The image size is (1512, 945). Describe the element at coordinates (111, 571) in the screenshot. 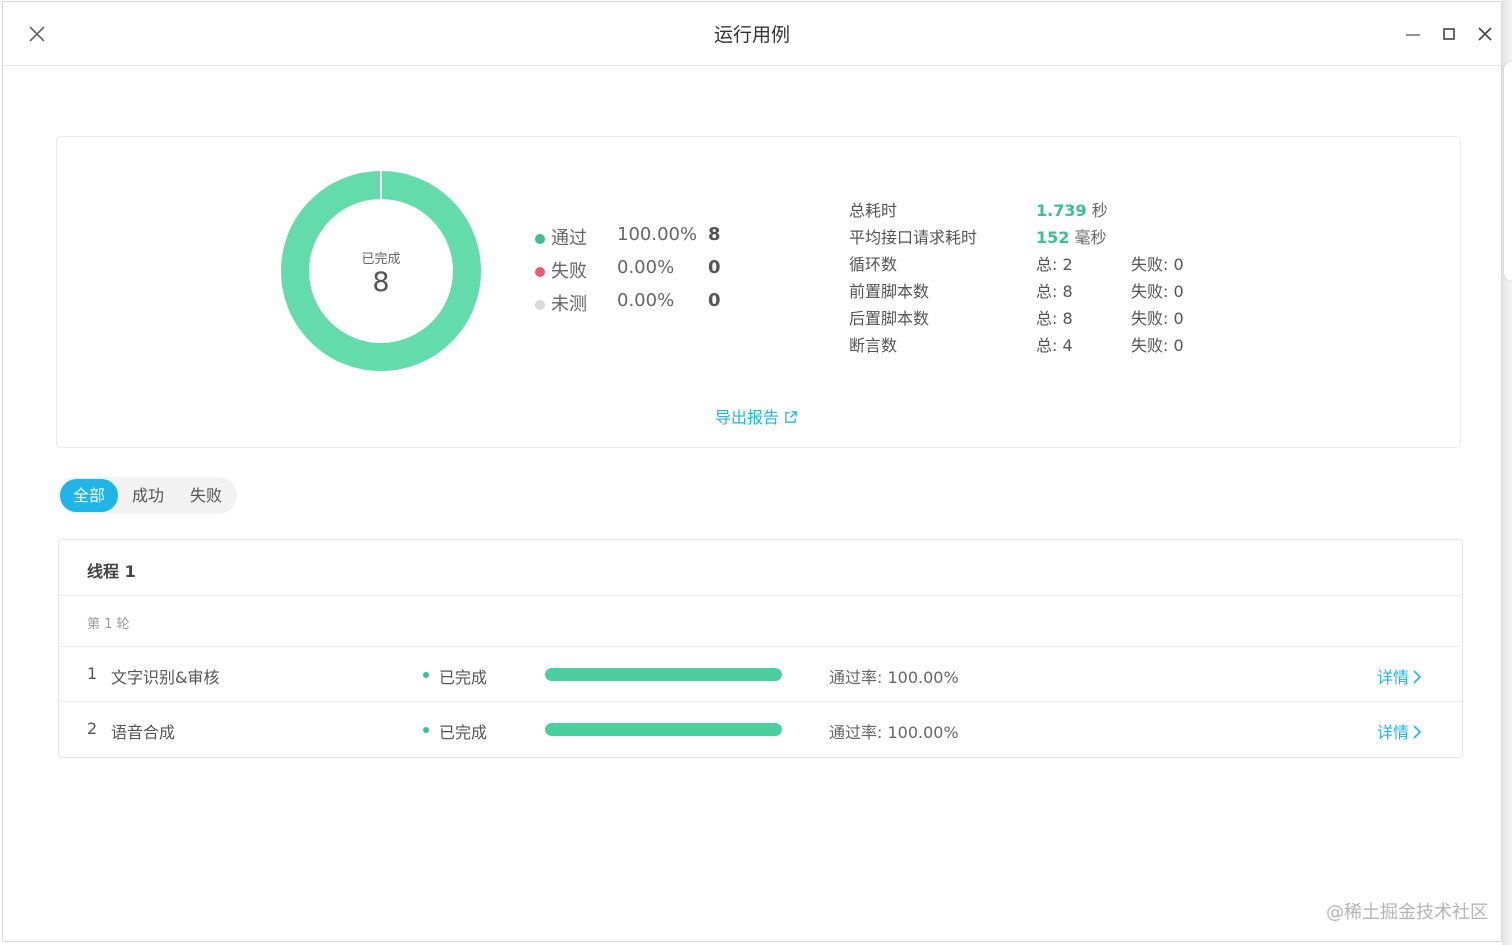

I see `thread-title: 线程 1` at that location.